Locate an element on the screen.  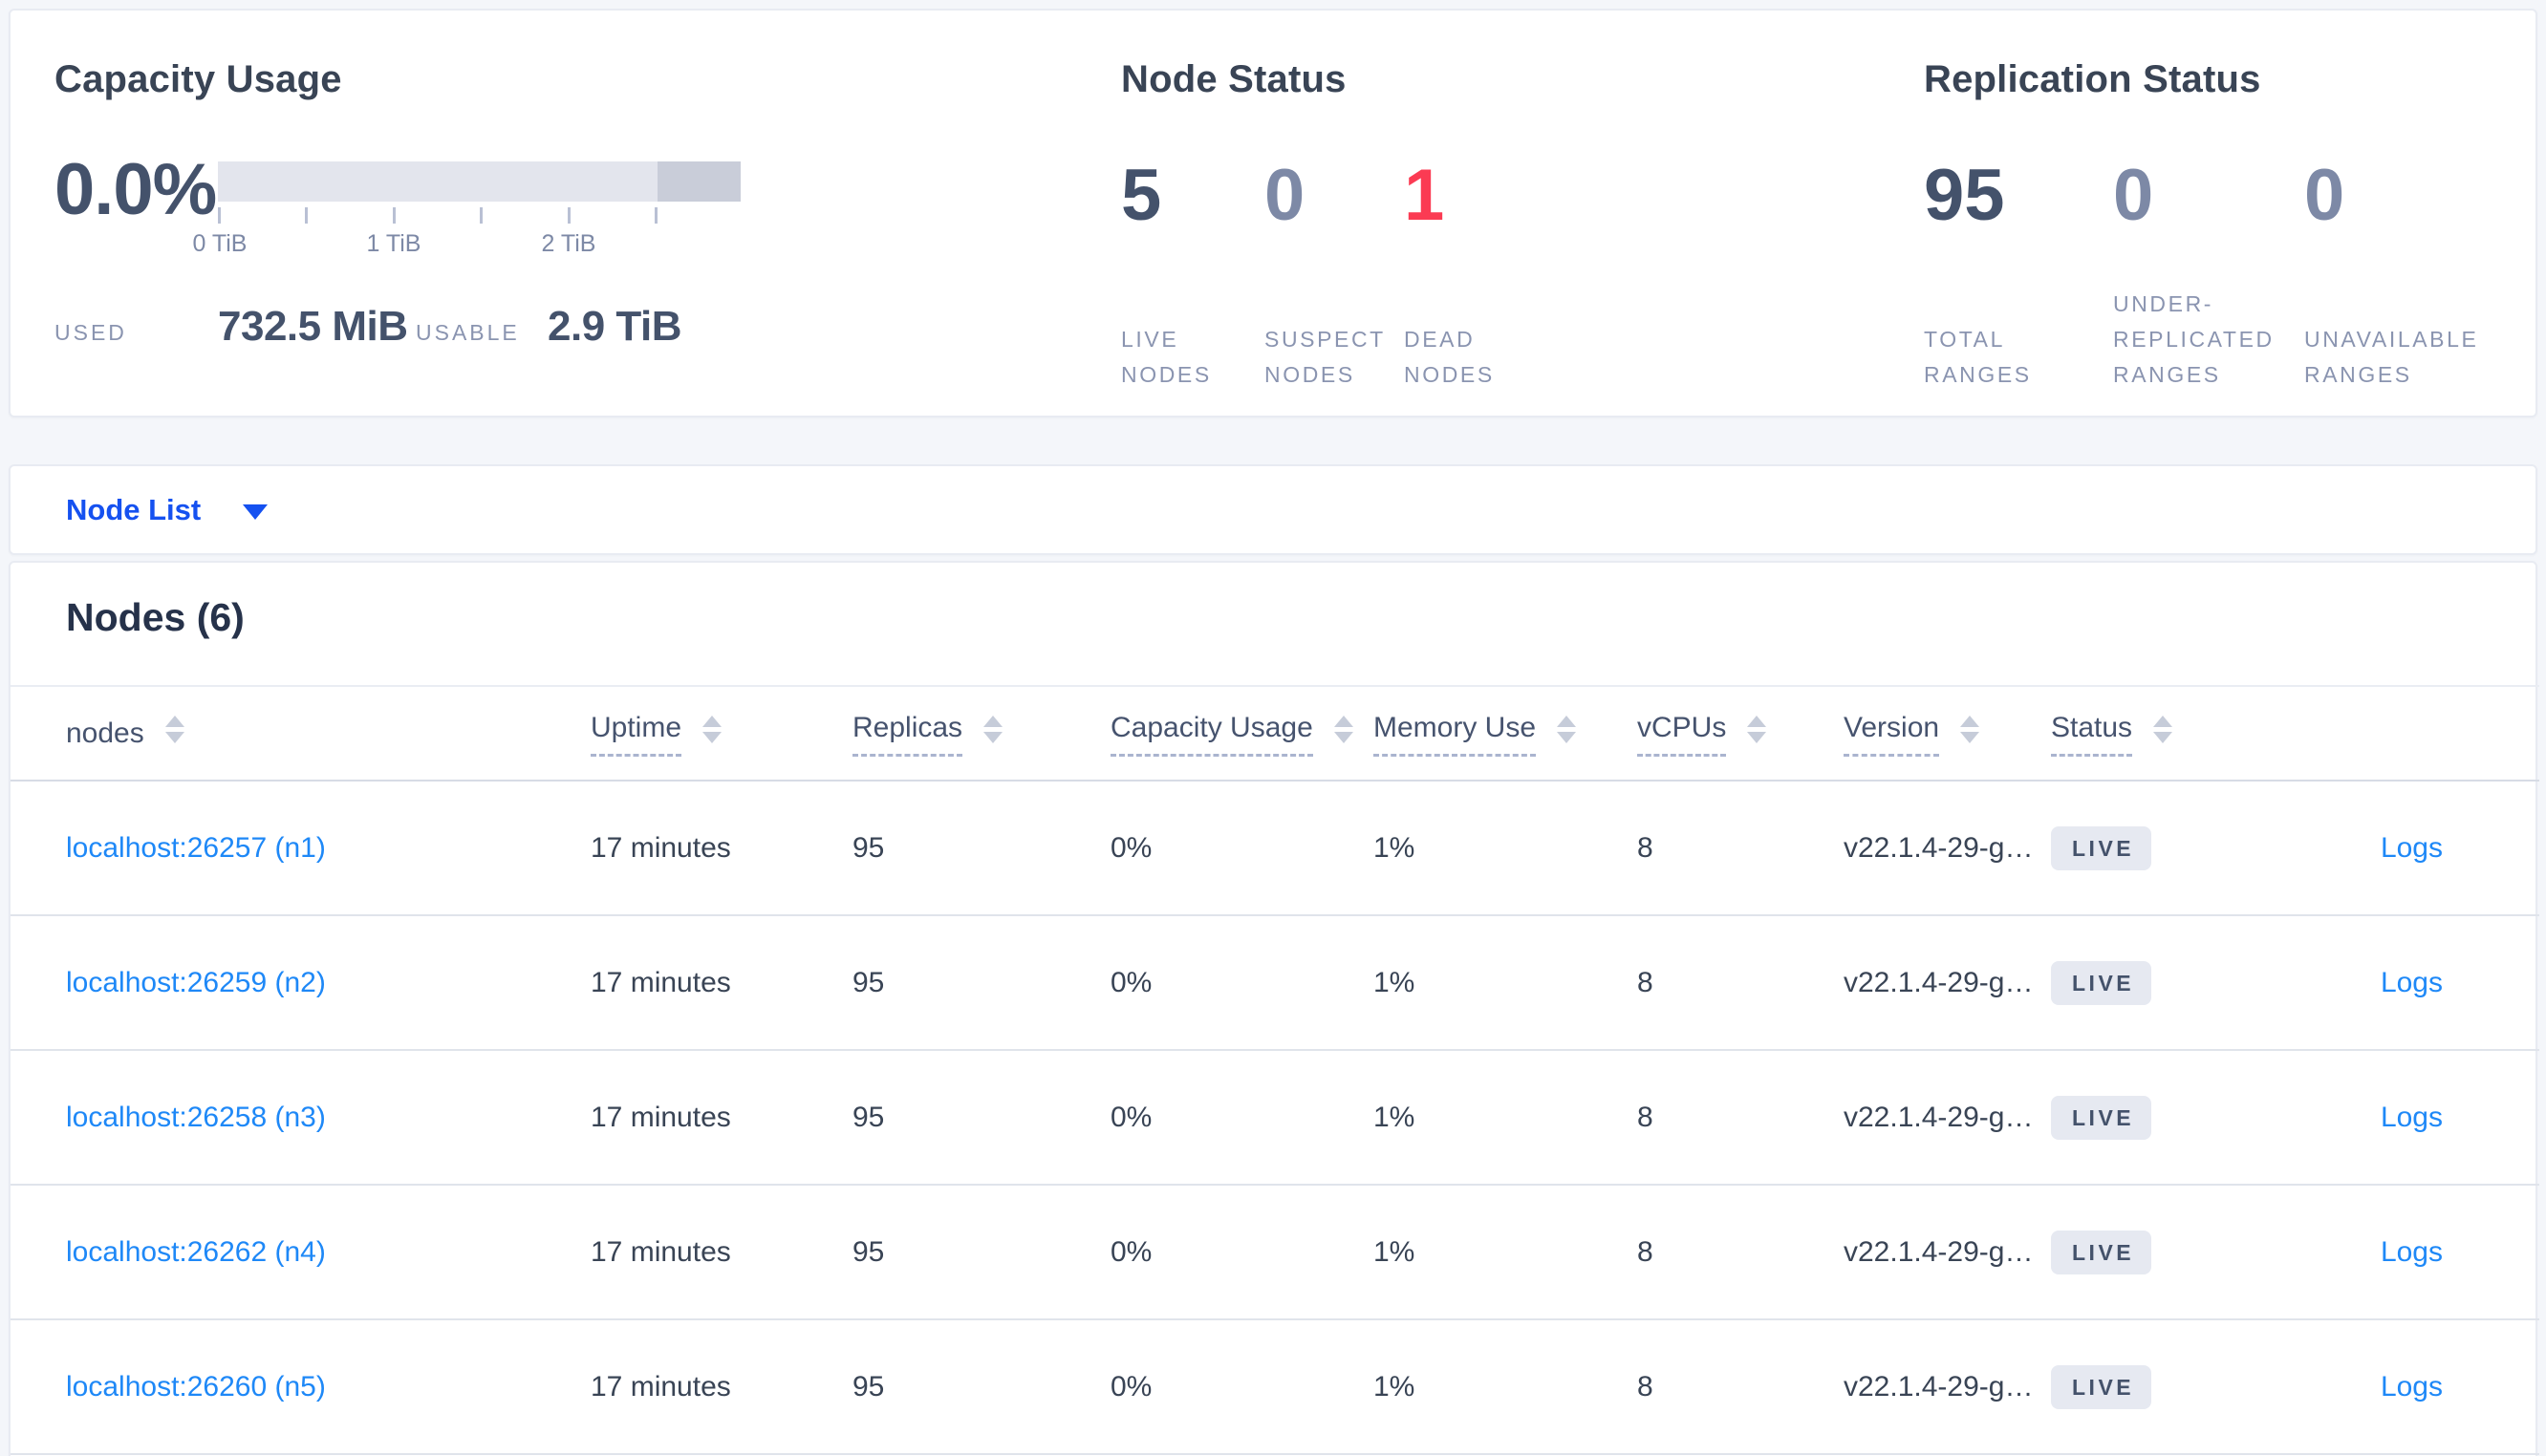
capacity-usage-title: Capacity Usage is located at coordinates (198, 79).